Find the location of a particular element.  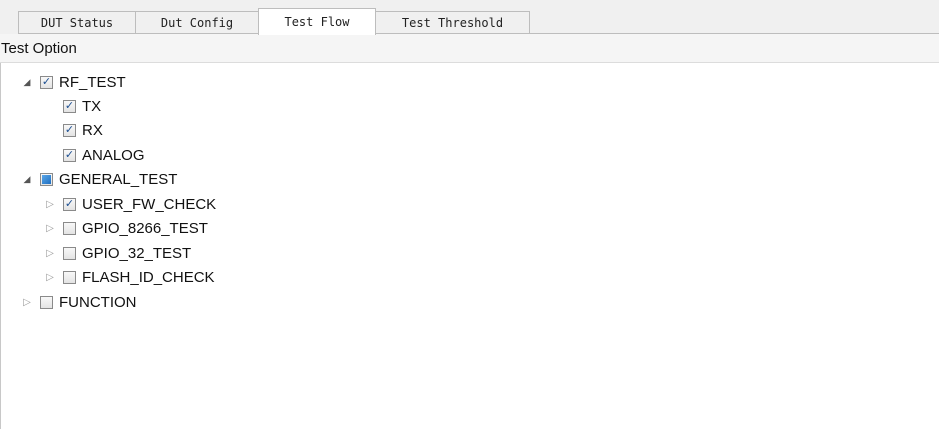

tree-node-user-fw-check: ▷ USER_FW_CHECK is located at coordinates (129, 204).